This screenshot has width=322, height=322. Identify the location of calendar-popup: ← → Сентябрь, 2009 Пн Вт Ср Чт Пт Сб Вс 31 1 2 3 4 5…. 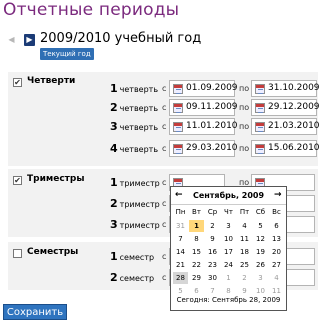
(228, 248).